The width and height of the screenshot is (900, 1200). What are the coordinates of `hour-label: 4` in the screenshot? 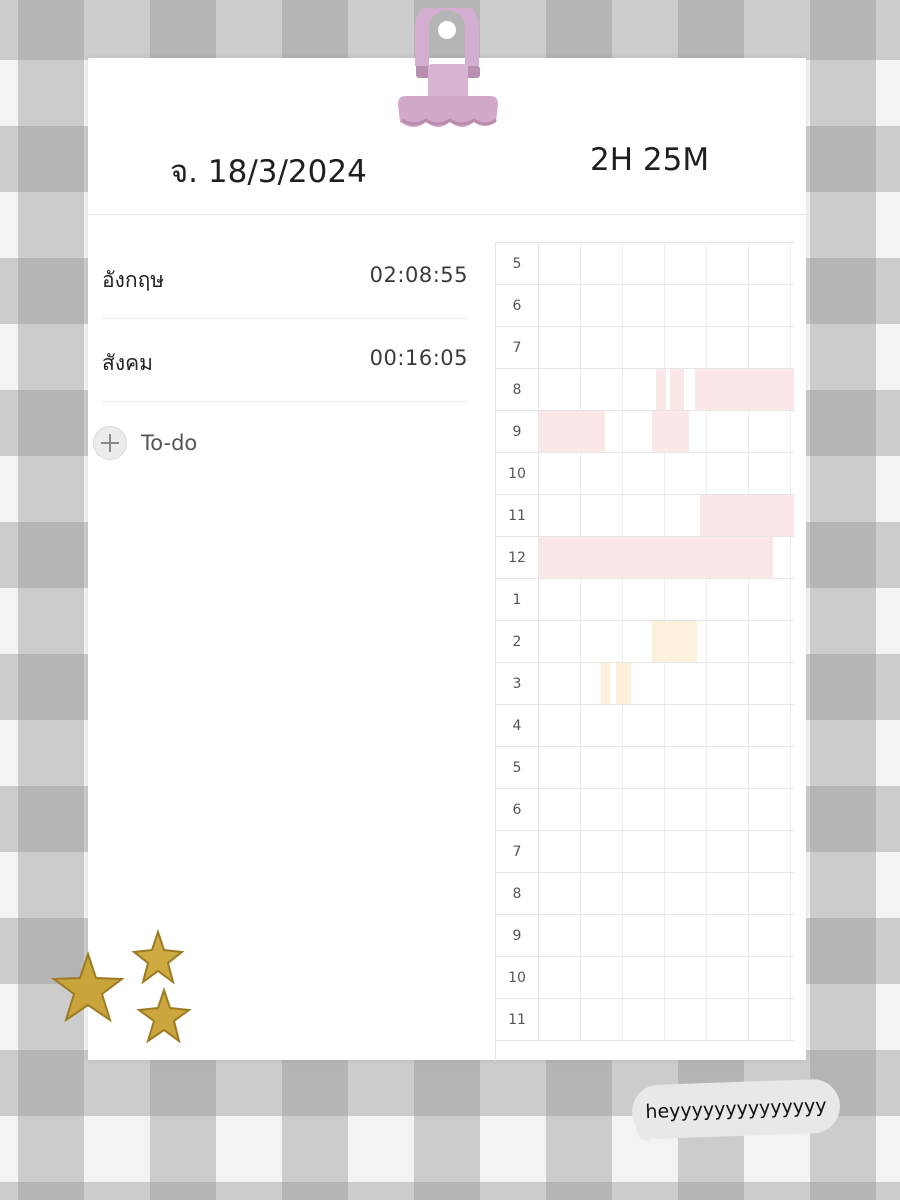 It's located at (517, 725).